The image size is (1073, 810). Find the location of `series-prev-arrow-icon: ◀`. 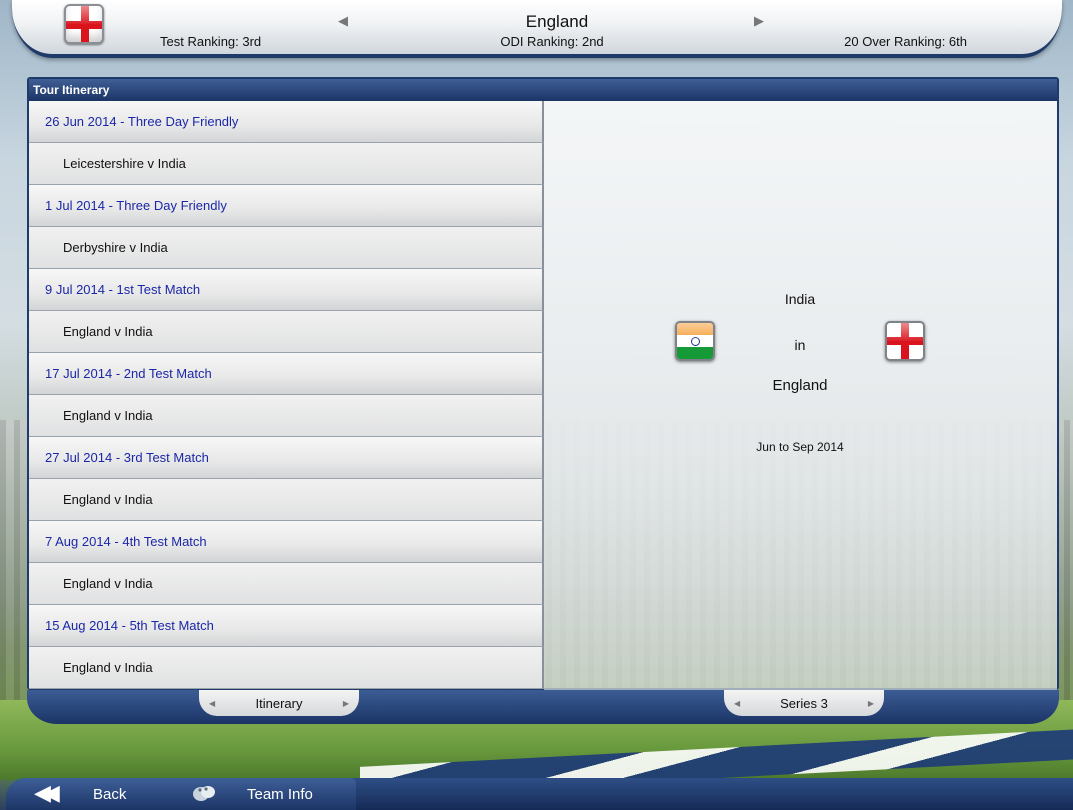

series-prev-arrow-icon: ◀ is located at coordinates (737, 703).